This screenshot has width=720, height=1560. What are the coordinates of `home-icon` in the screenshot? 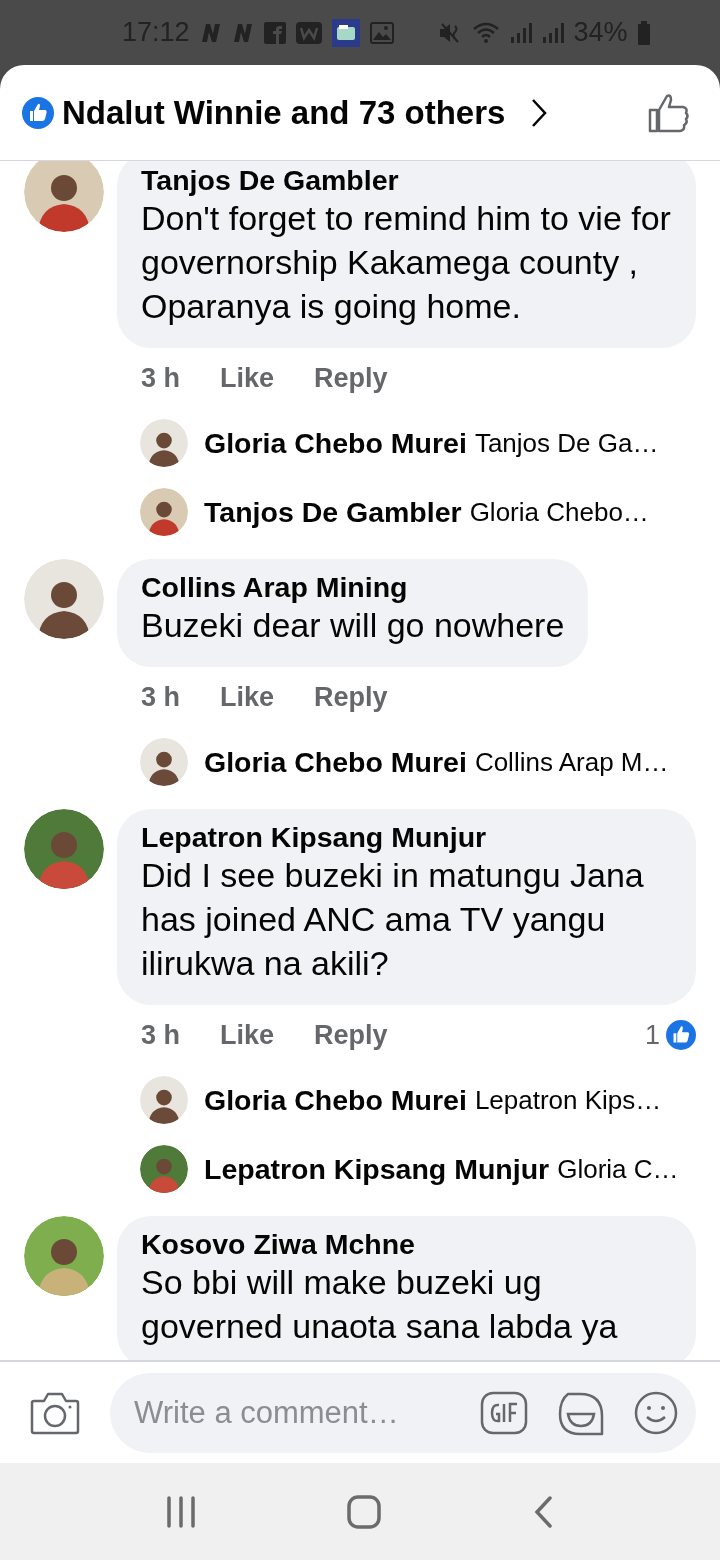 It's located at (364, 1511).